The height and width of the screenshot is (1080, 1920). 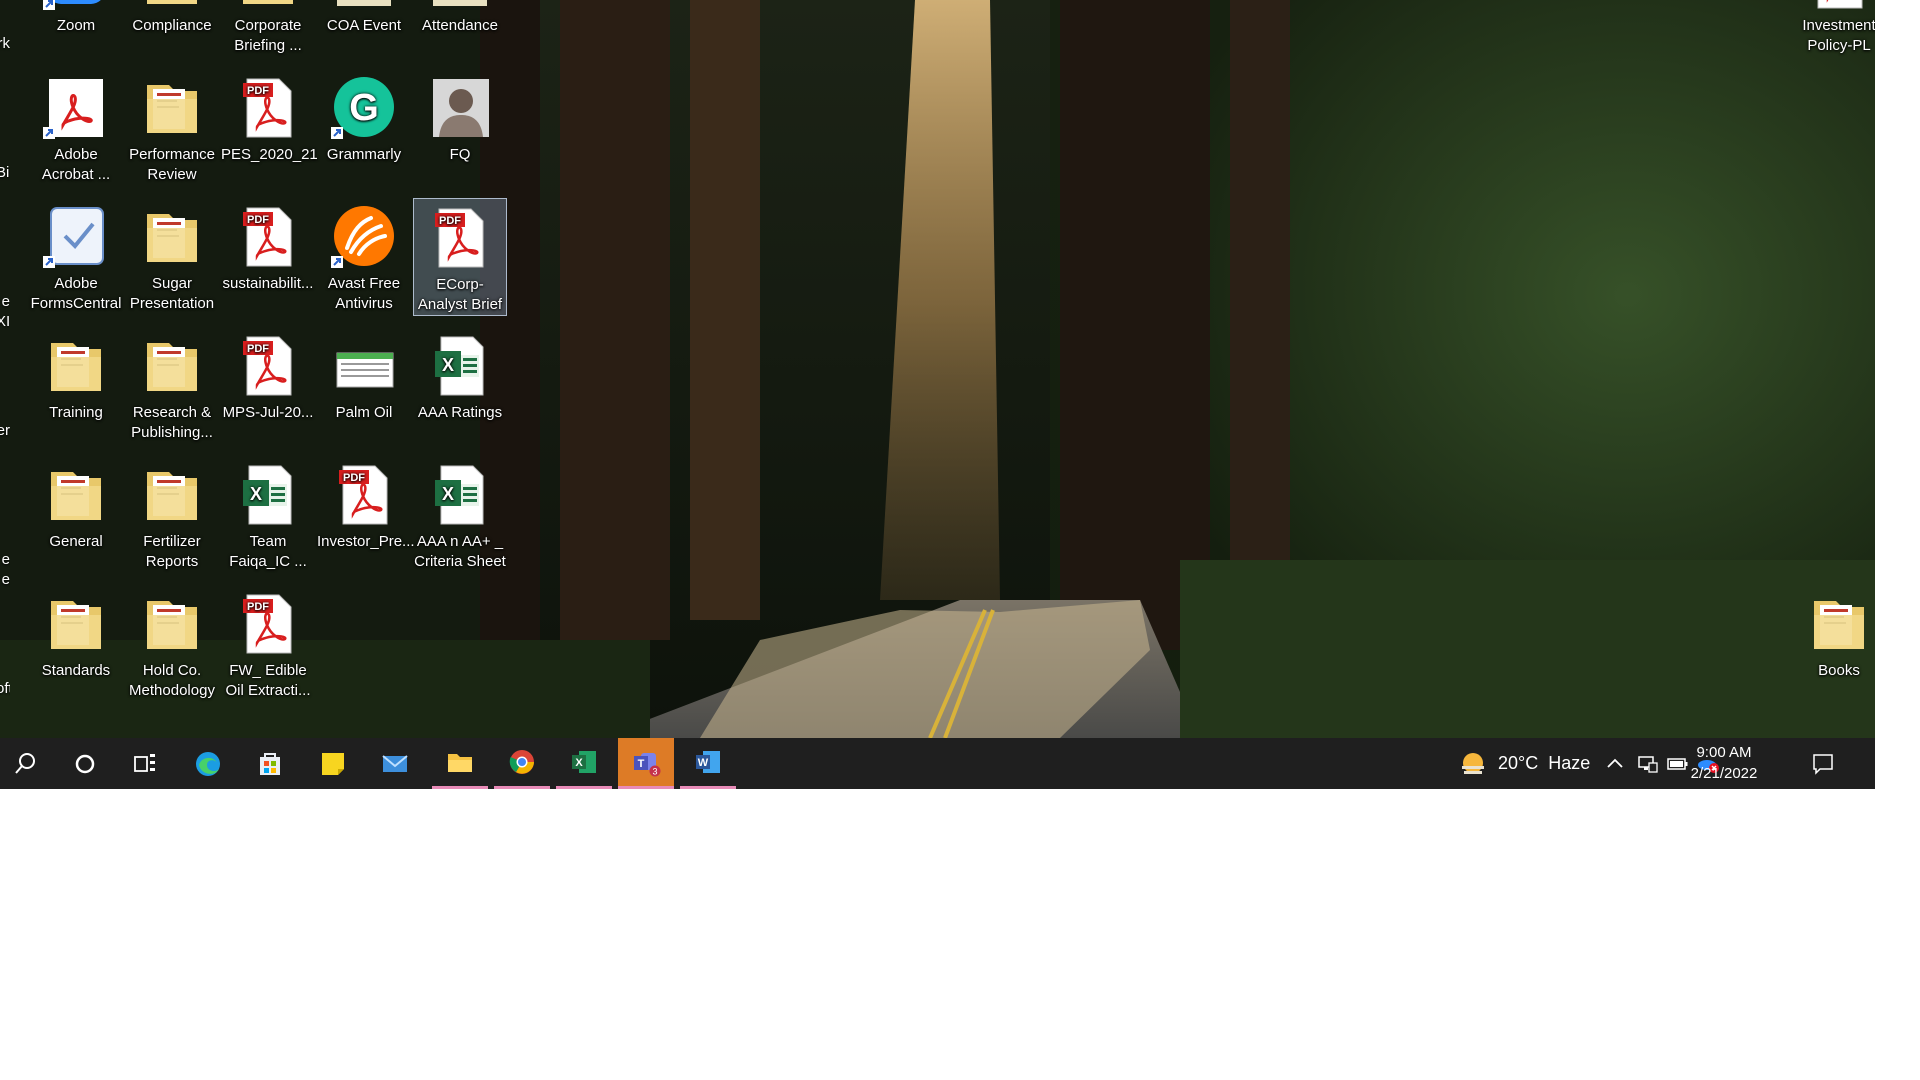 What do you see at coordinates (460, 128) in the screenshot?
I see `desktop-icon-fq: FQ` at bounding box center [460, 128].